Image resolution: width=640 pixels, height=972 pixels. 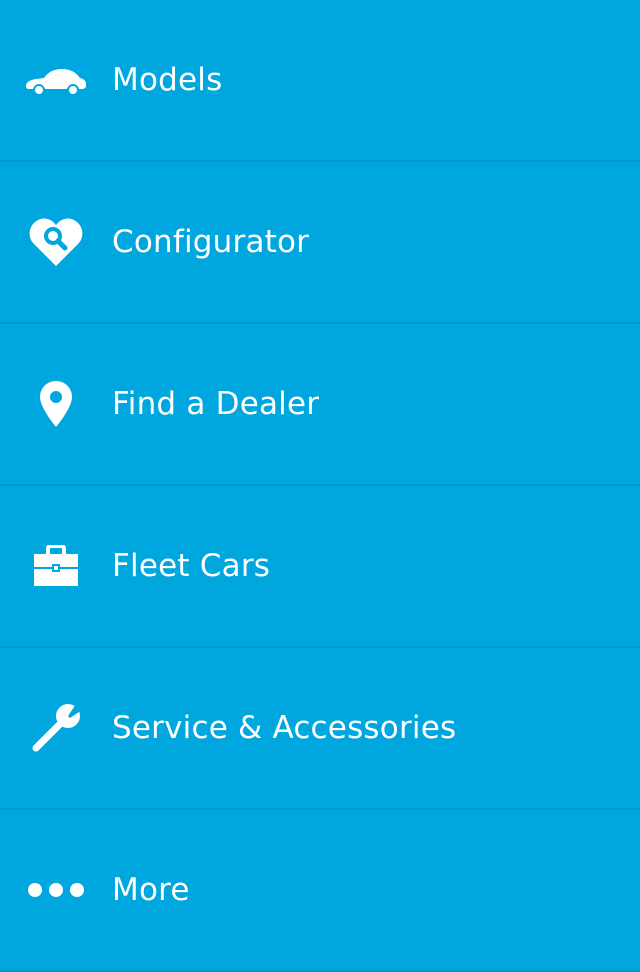 What do you see at coordinates (56, 728) in the screenshot?
I see `wrench-icon` at bounding box center [56, 728].